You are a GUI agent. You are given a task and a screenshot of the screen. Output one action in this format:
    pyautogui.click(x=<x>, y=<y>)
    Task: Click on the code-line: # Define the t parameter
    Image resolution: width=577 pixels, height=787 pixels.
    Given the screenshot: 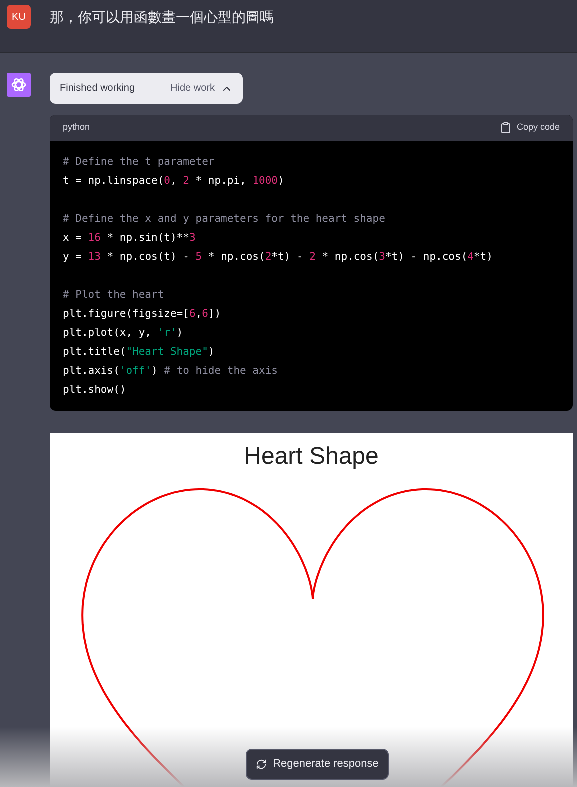 What is the action you would take?
    pyautogui.click(x=139, y=162)
    